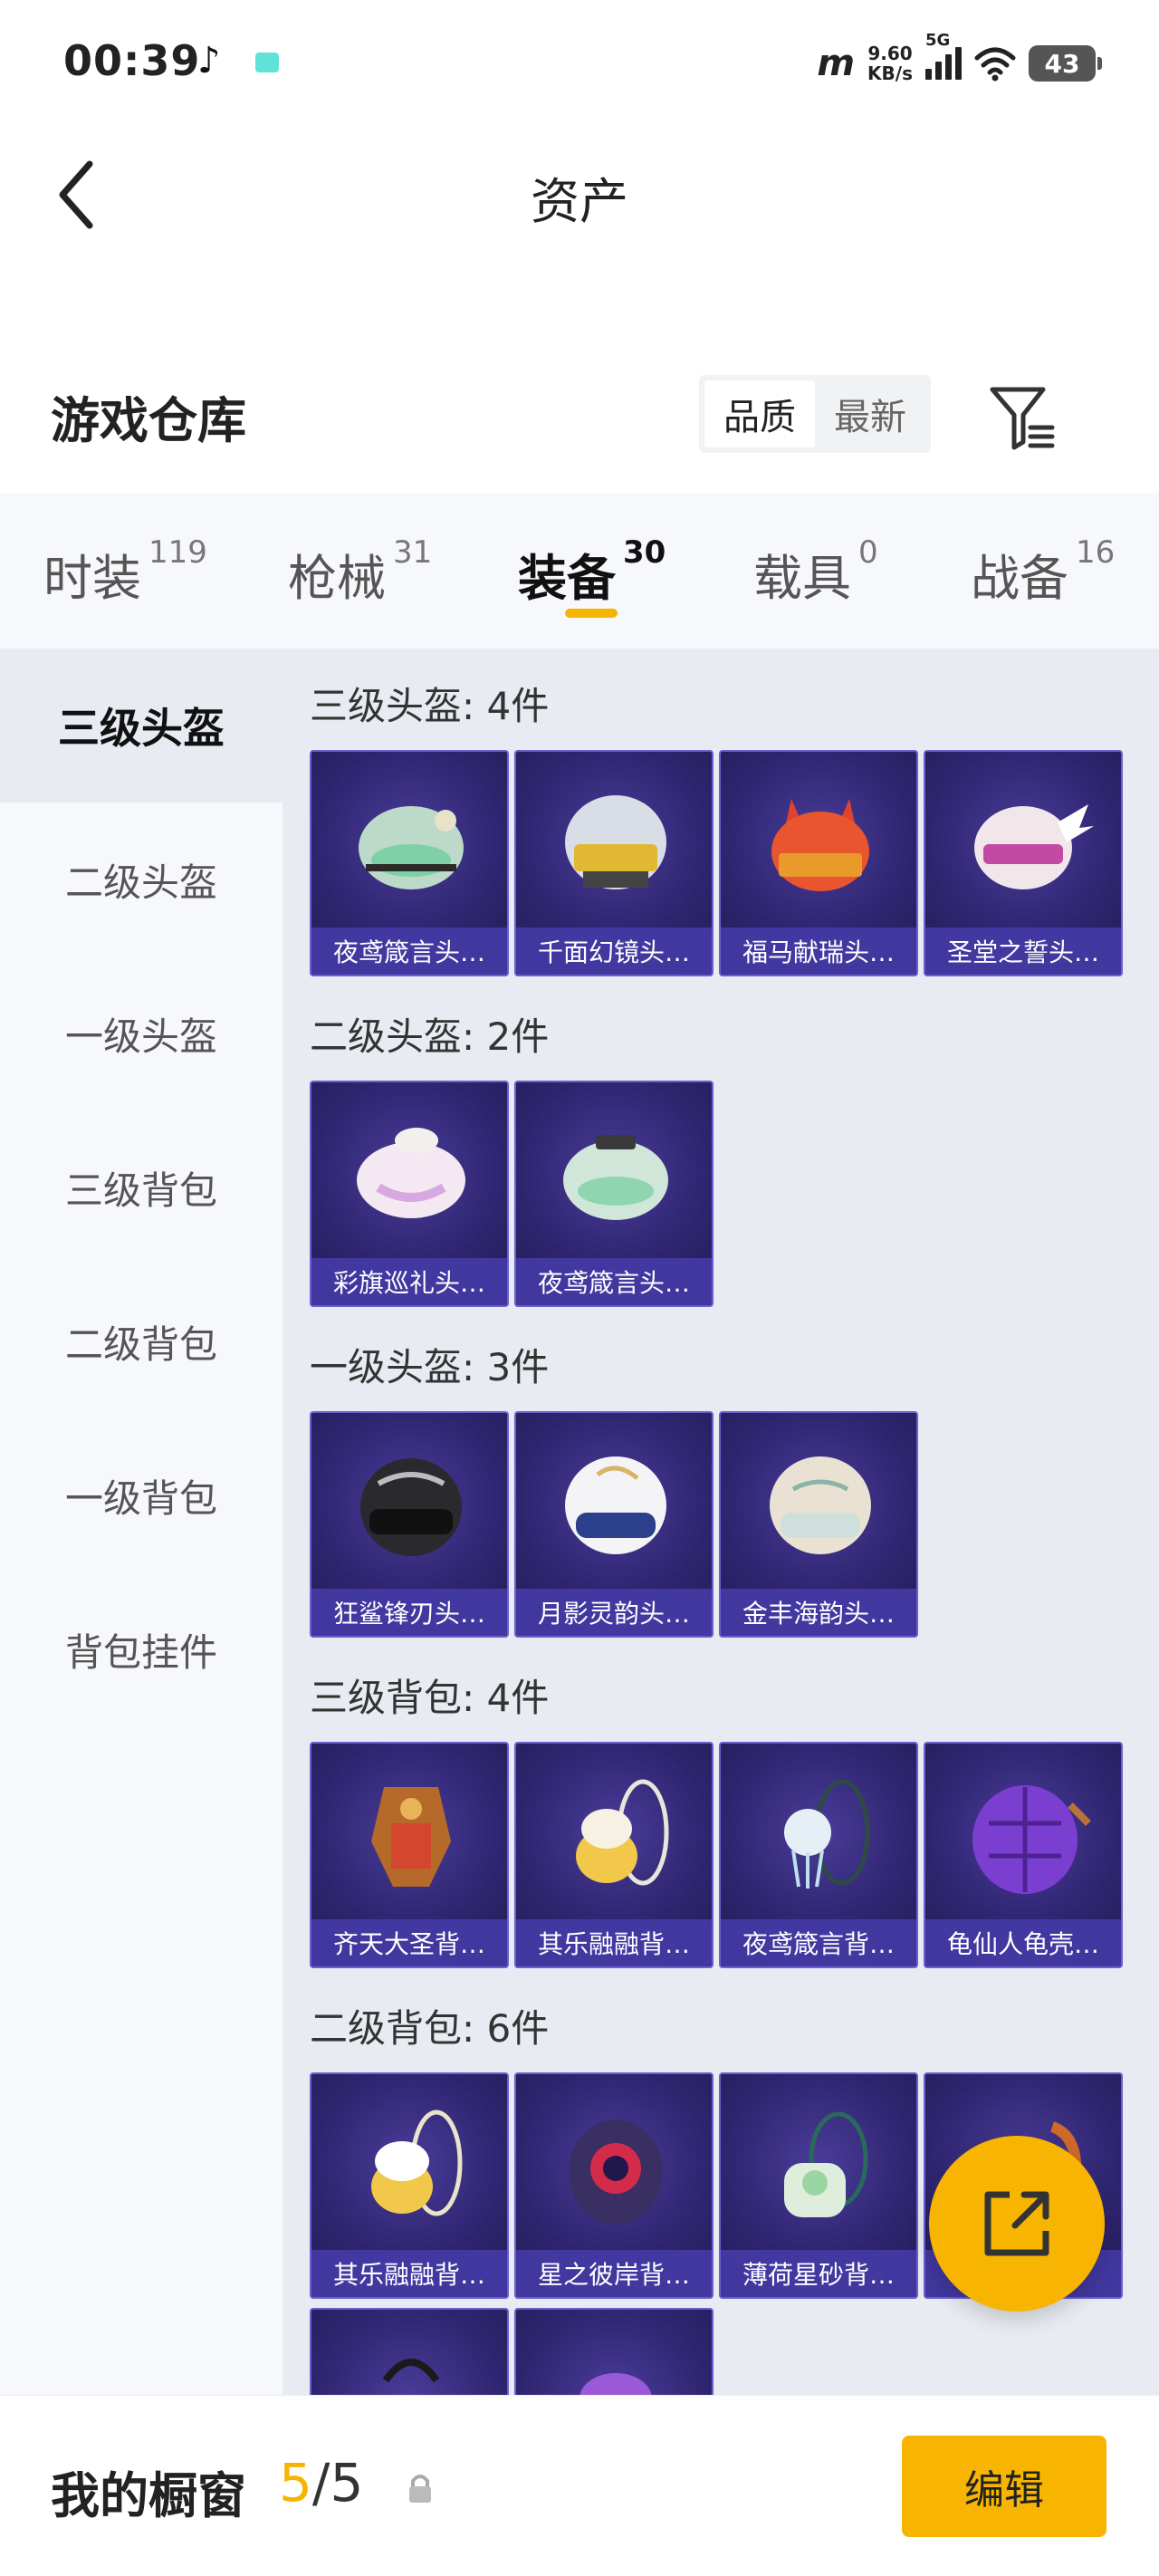 The image size is (1159, 2576). I want to click on sidebar-item-backpack-charm: 背包挂件, so click(142, 1649).